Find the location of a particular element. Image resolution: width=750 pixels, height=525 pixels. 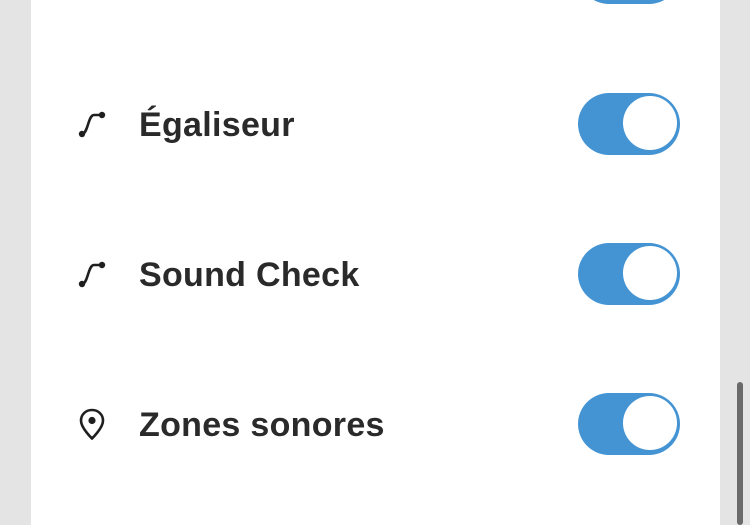

setting-label: Sound Check is located at coordinates (249, 275).